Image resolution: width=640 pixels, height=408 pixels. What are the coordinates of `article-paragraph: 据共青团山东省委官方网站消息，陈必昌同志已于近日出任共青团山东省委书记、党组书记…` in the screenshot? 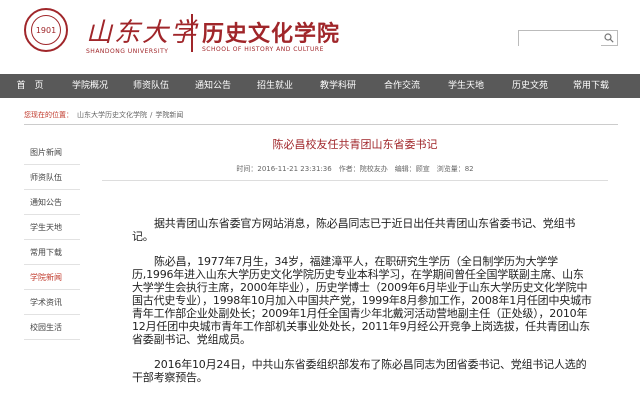 It's located at (354, 230).